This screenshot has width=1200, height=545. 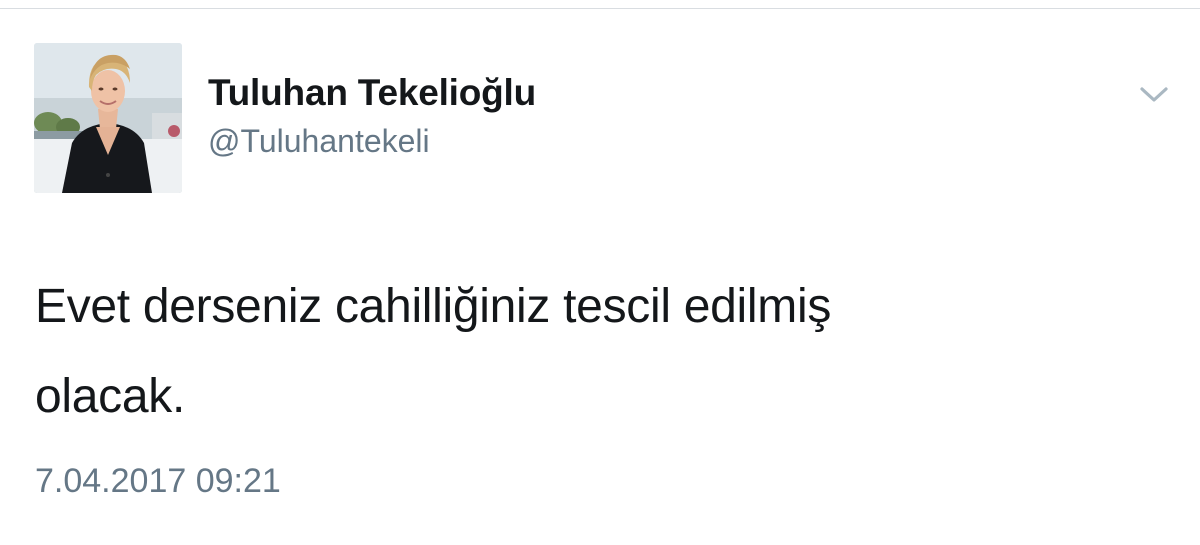 I want to click on avatar-photo, so click(x=108, y=118).